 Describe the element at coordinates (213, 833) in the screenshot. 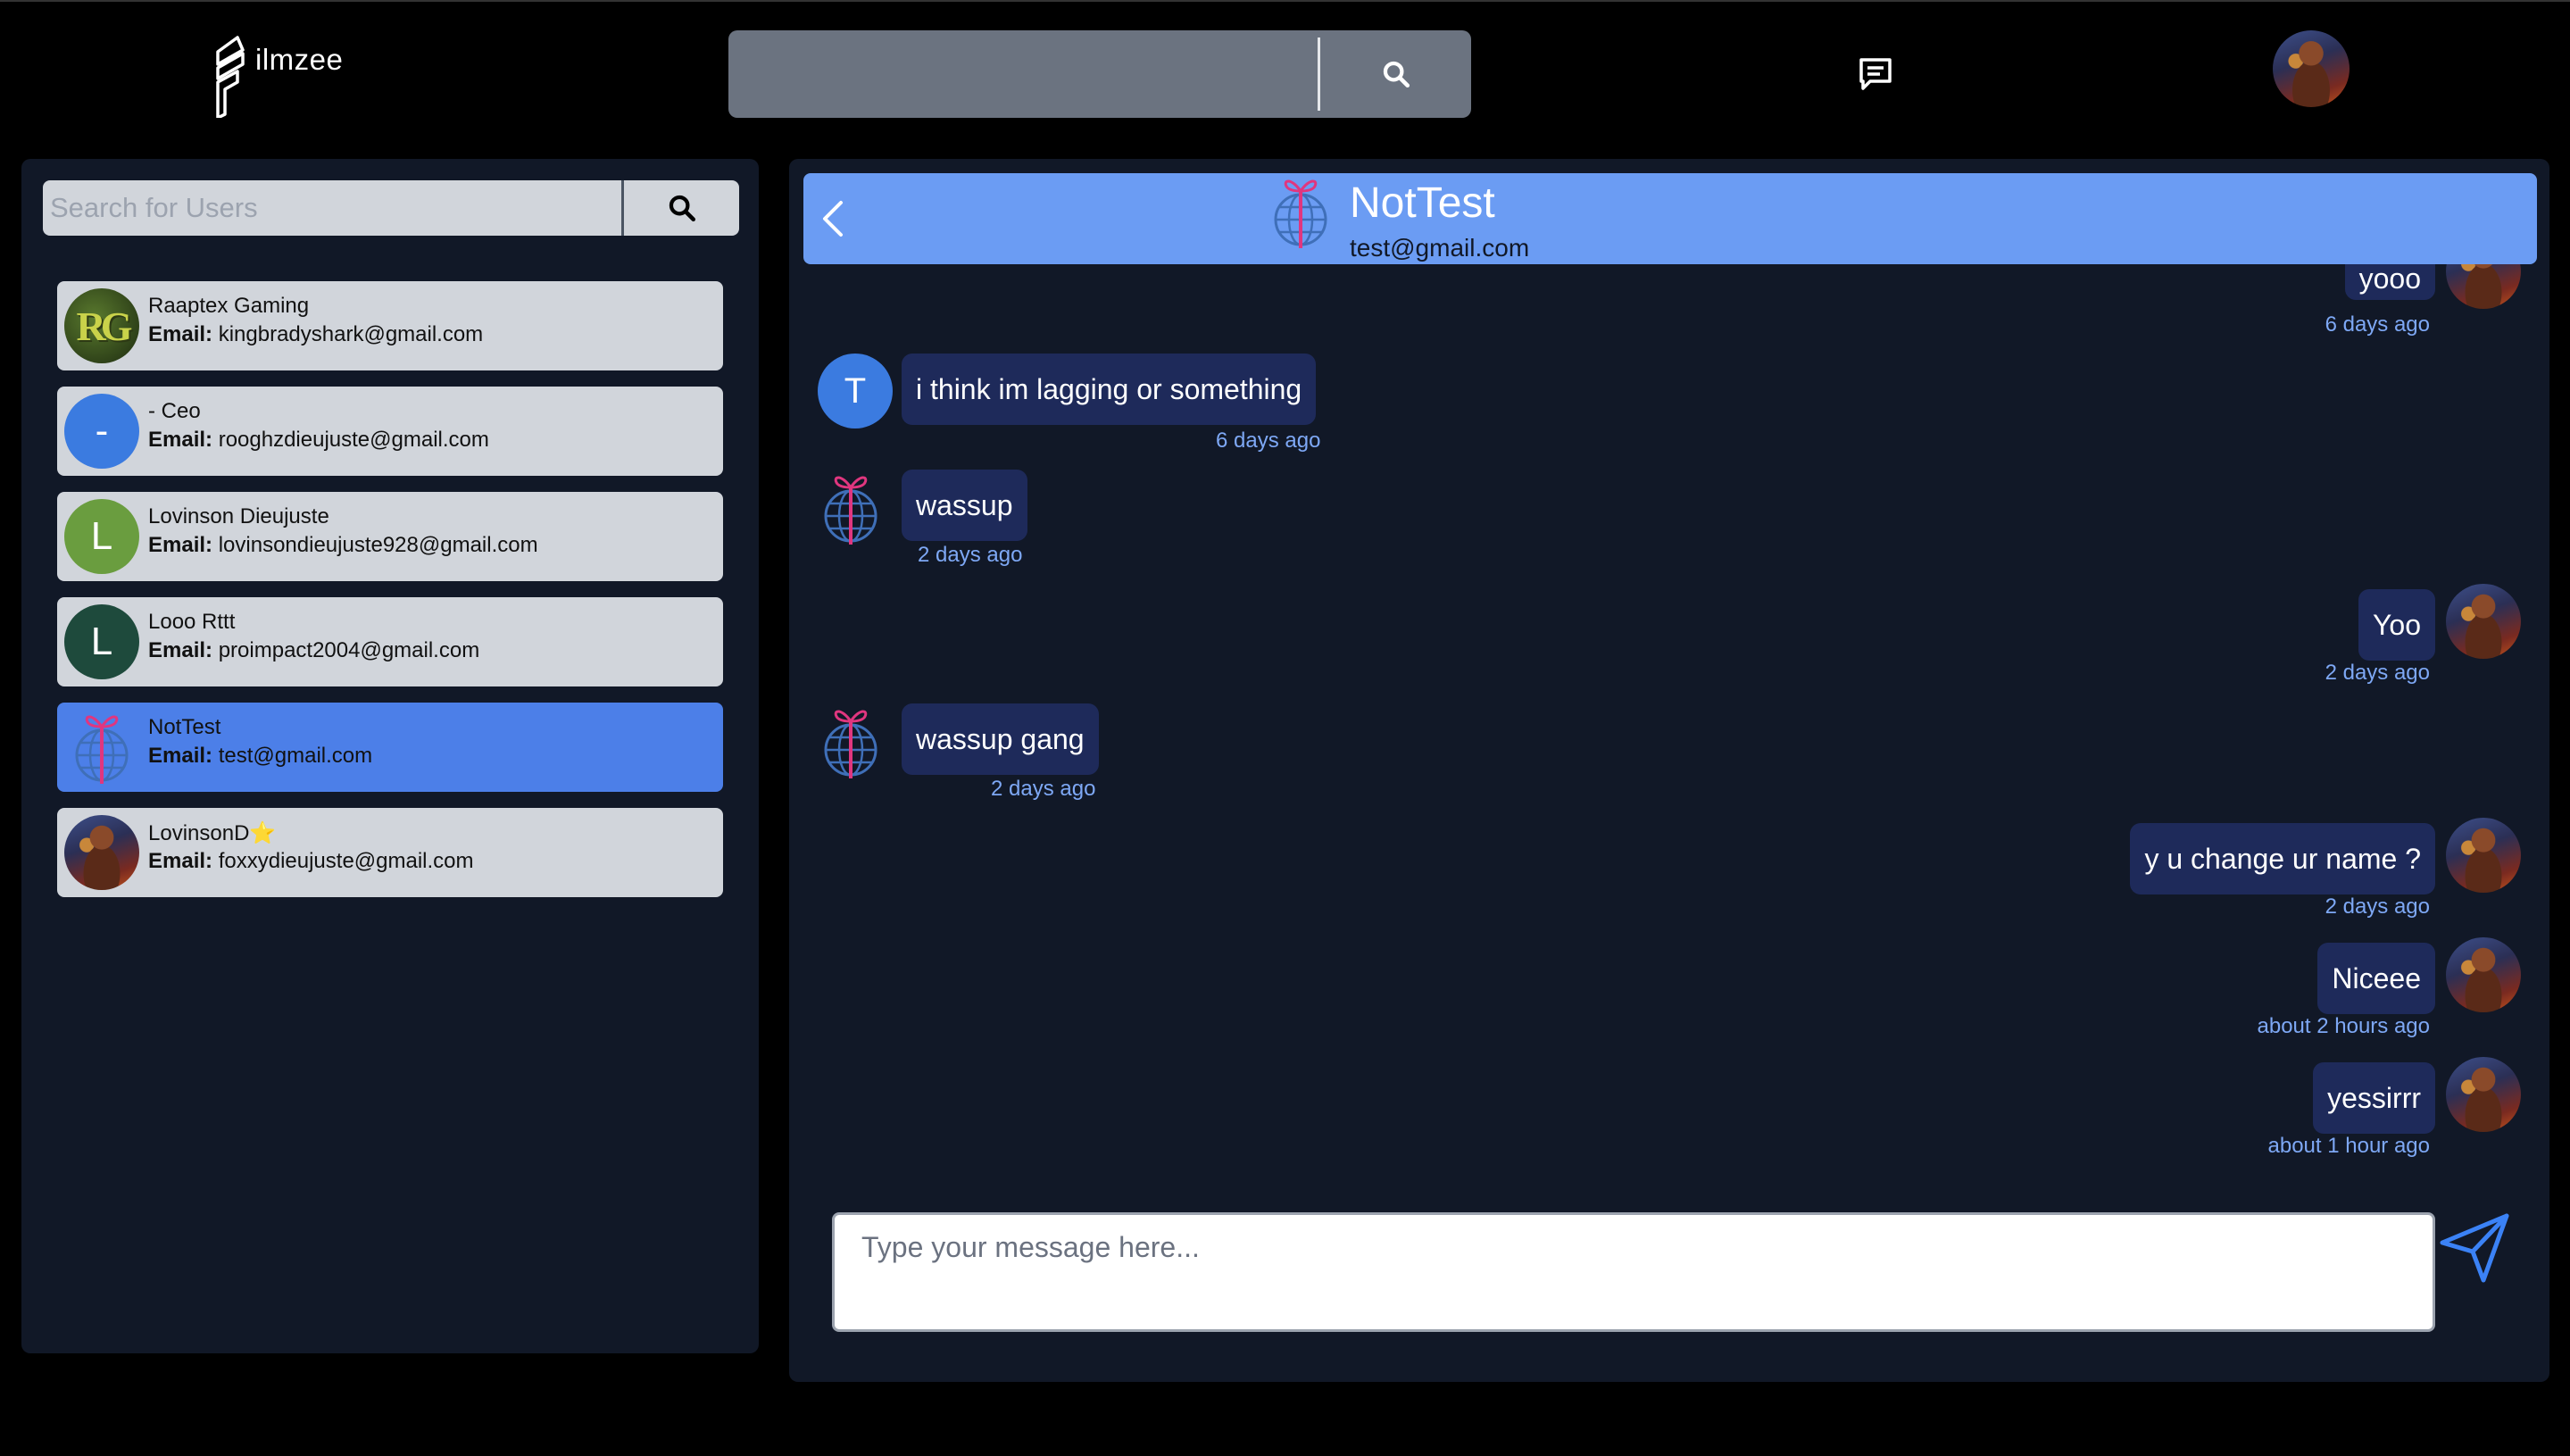

I see `user-name: LovinsonD⭐` at that location.